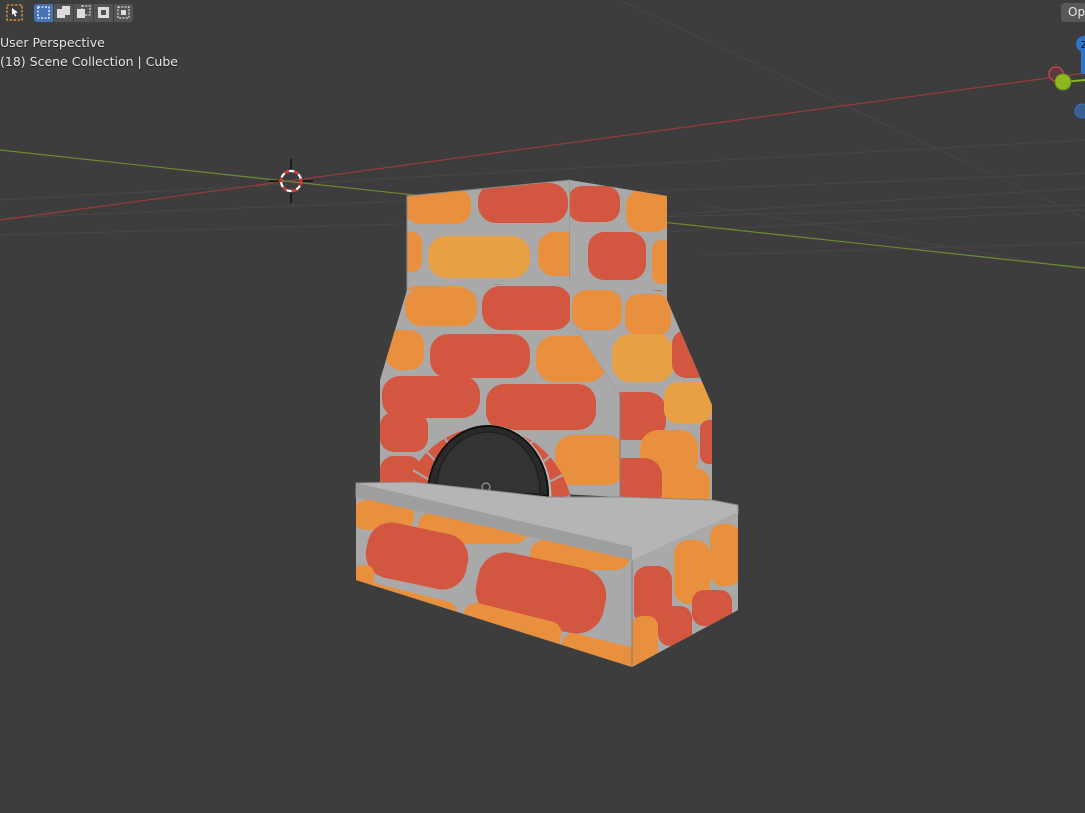  Describe the element at coordinates (1073, 12) in the screenshot. I see `options-button: Op` at that location.